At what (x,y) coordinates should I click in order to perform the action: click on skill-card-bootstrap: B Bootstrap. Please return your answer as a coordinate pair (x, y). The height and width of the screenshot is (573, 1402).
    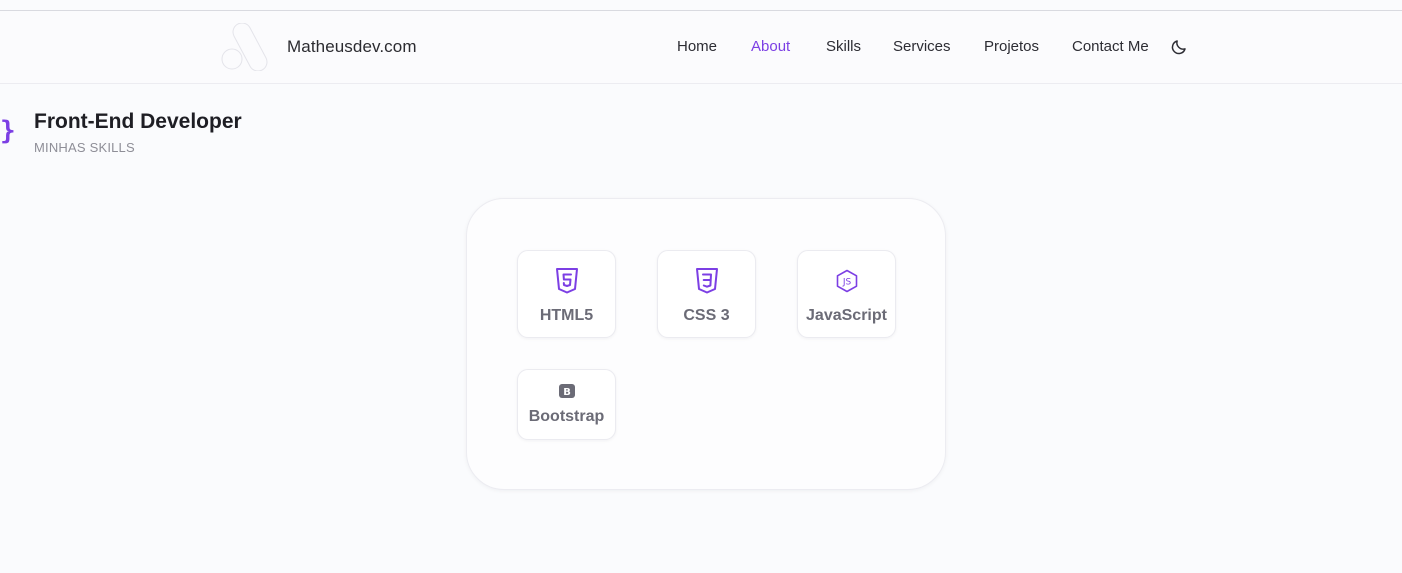
    Looking at the image, I should click on (566, 404).